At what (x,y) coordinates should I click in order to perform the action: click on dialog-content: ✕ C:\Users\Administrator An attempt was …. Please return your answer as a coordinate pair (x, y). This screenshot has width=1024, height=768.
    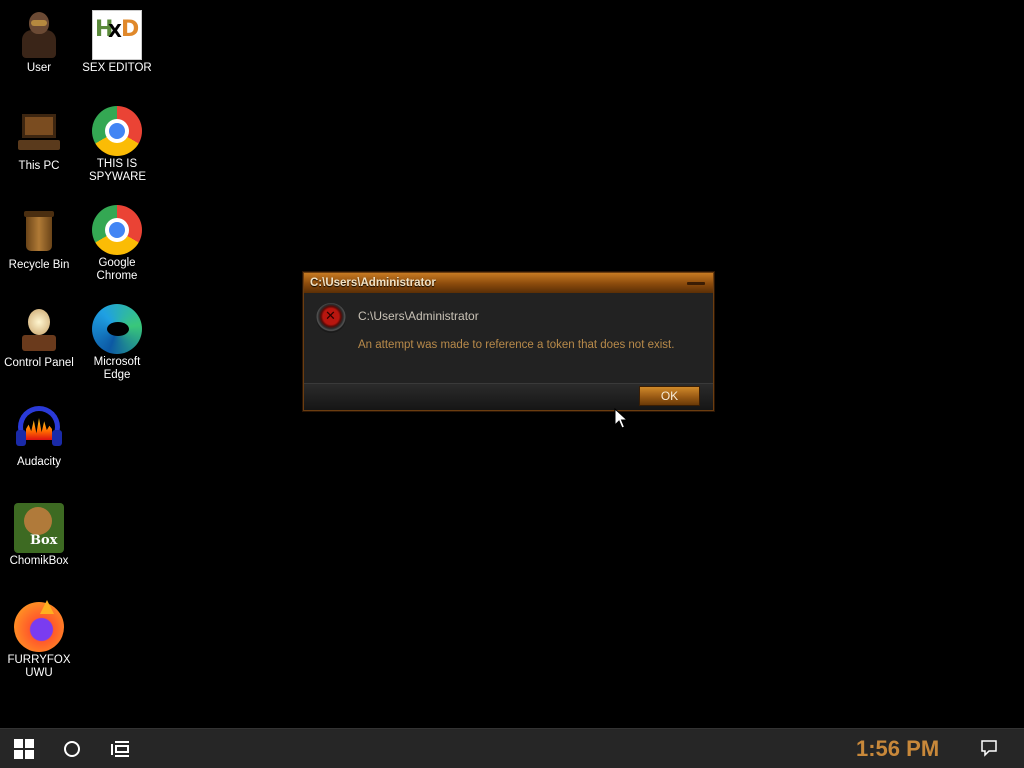
    Looking at the image, I should click on (508, 338).